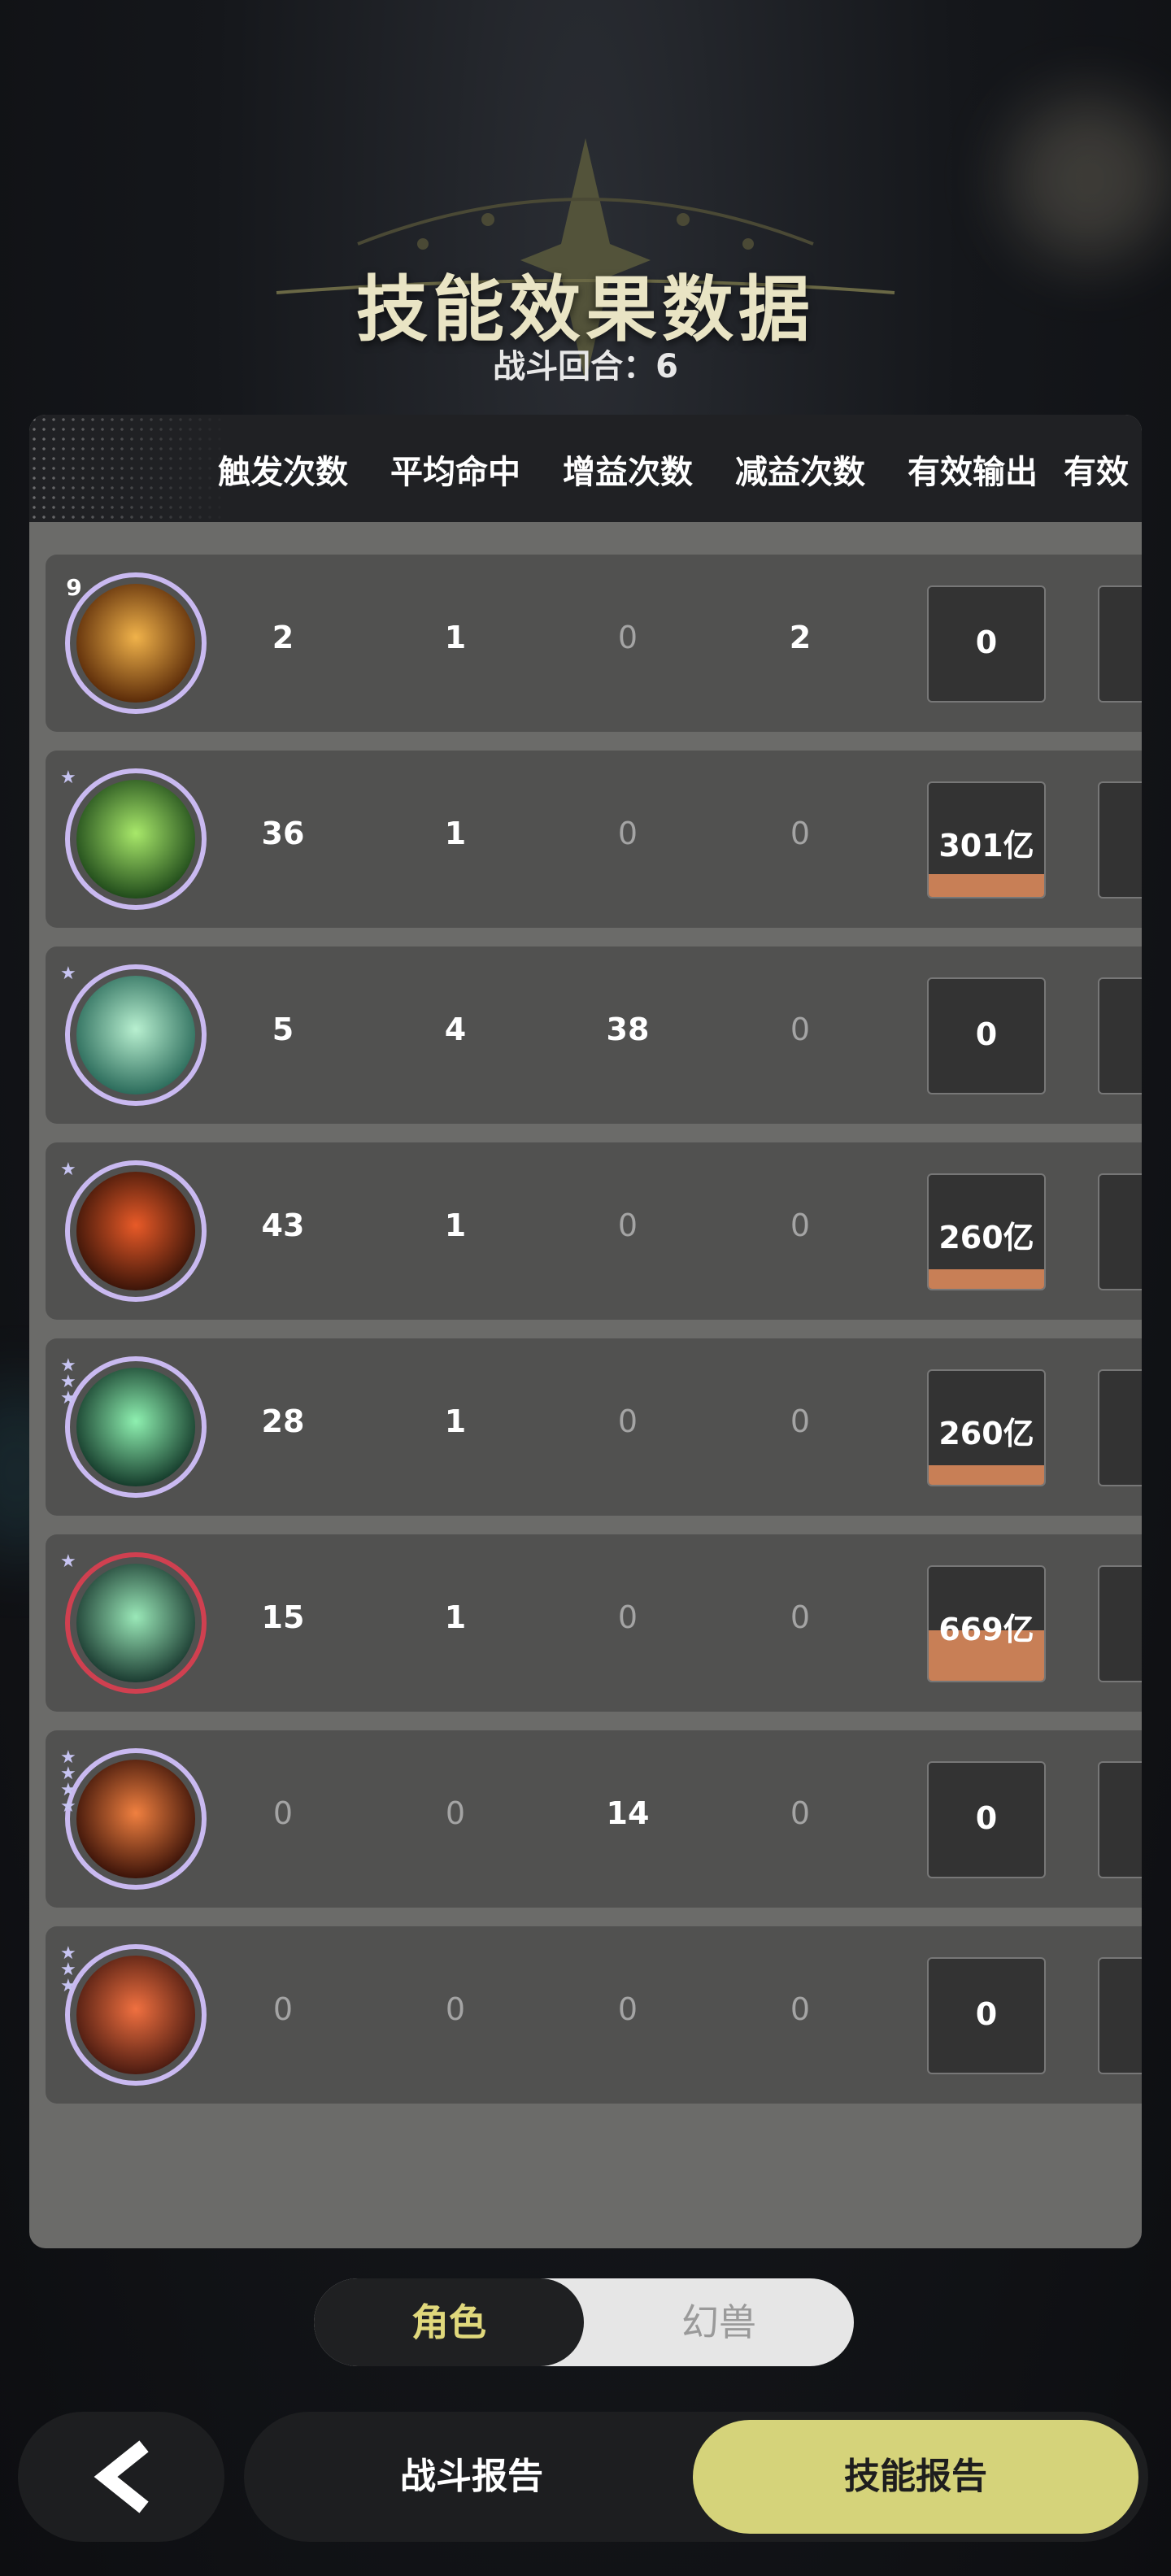 The height and width of the screenshot is (2576, 1171). Describe the element at coordinates (455, 1029) in the screenshot. I see `cell-hit: 4` at that location.